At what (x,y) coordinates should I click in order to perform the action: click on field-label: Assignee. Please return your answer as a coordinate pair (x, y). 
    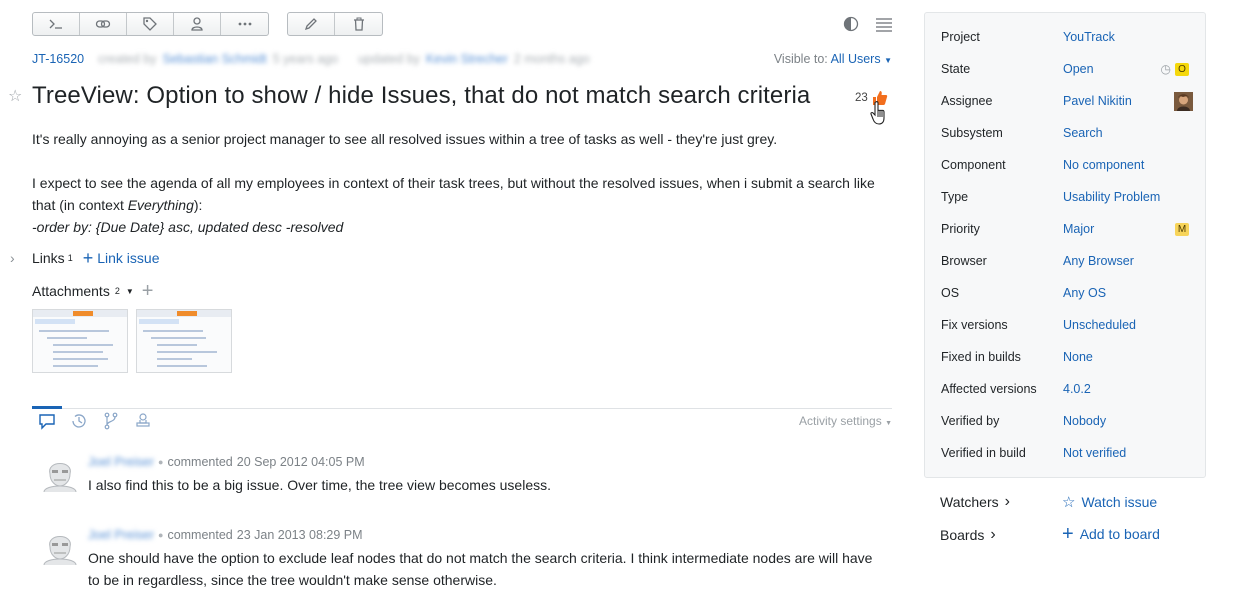
    Looking at the image, I should click on (967, 101).